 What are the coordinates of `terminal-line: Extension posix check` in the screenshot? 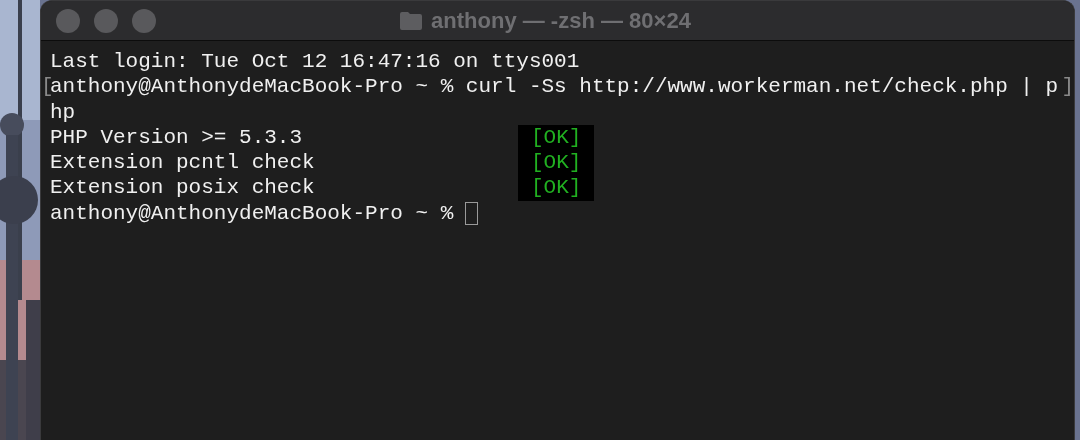 It's located at (183, 188).